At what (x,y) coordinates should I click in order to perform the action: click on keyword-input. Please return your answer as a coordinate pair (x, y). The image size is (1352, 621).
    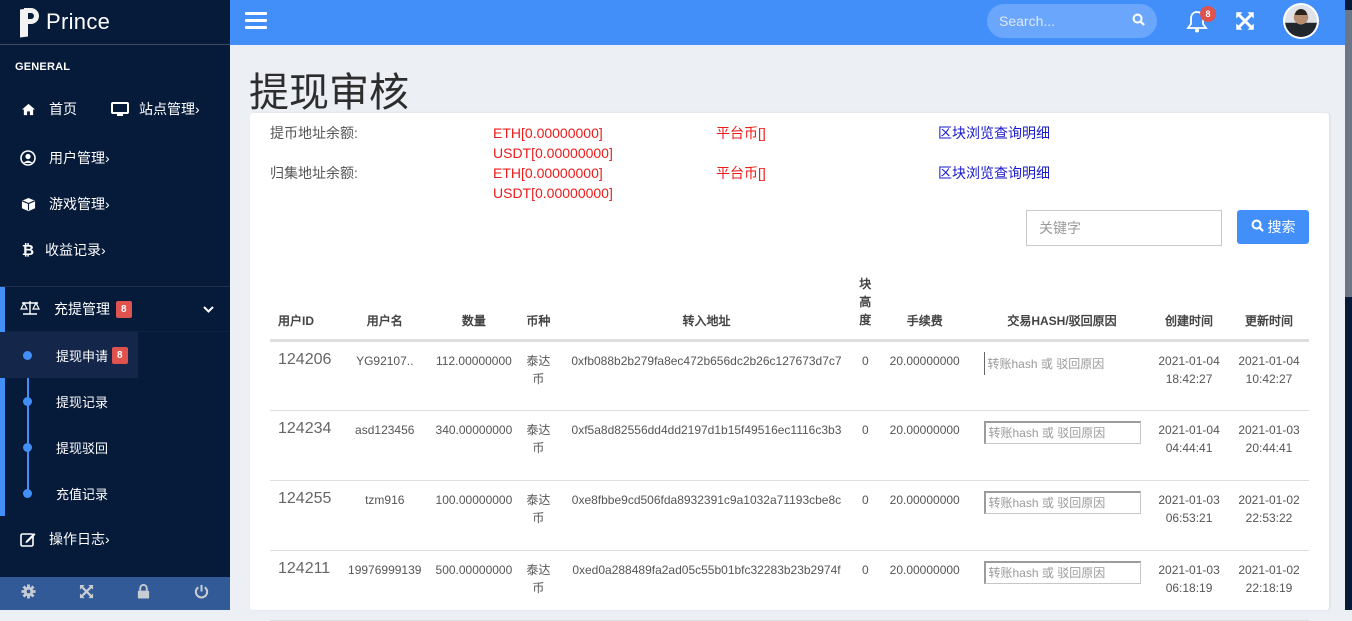
    Looking at the image, I should click on (1124, 228).